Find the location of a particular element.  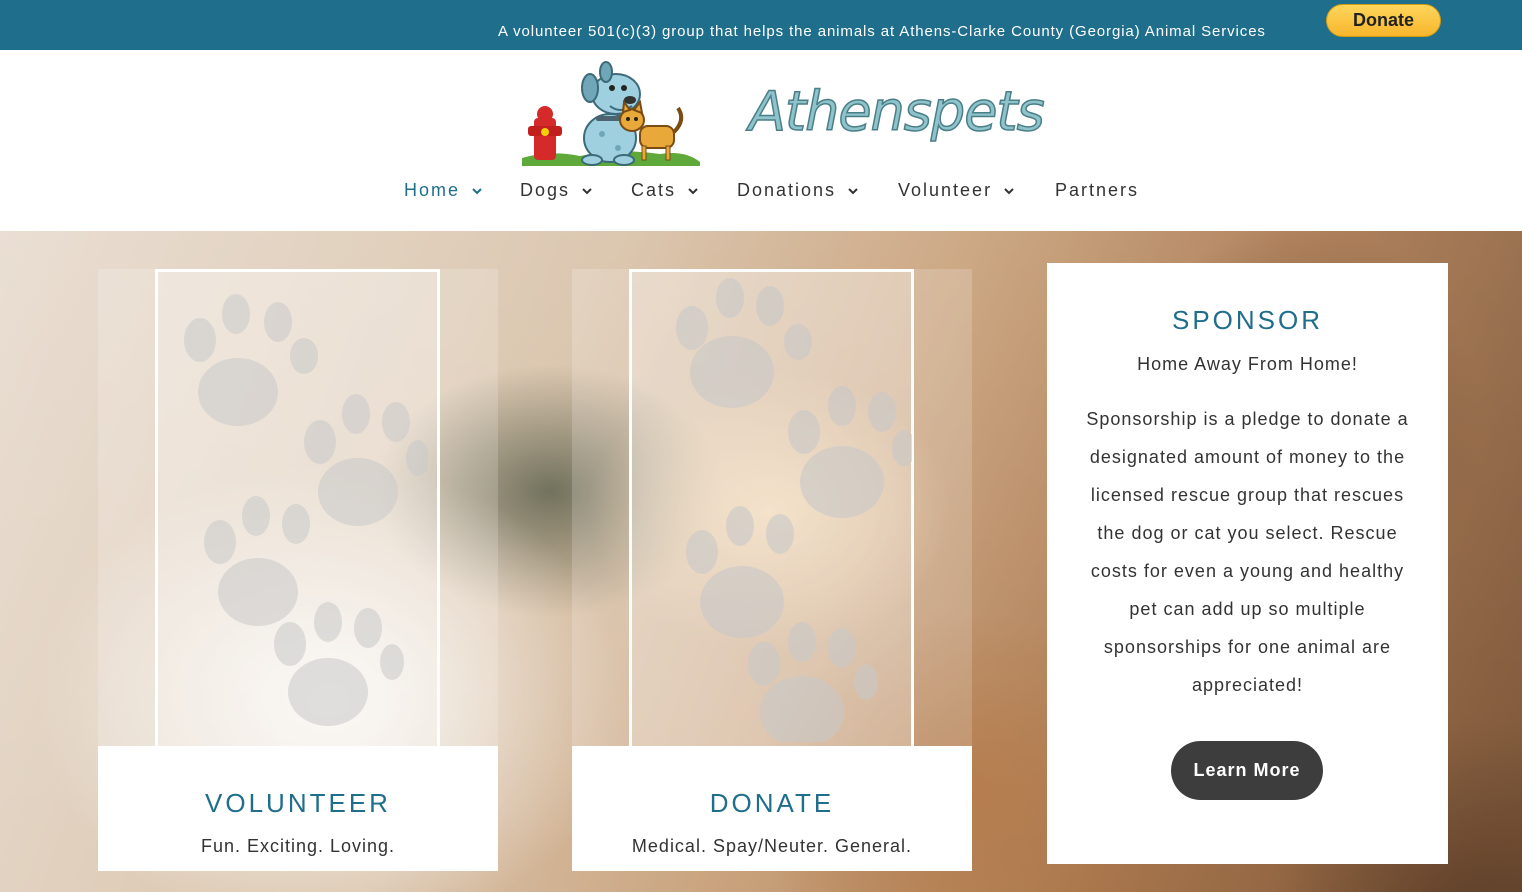

logo-pets-illustration is located at coordinates (611, 113).